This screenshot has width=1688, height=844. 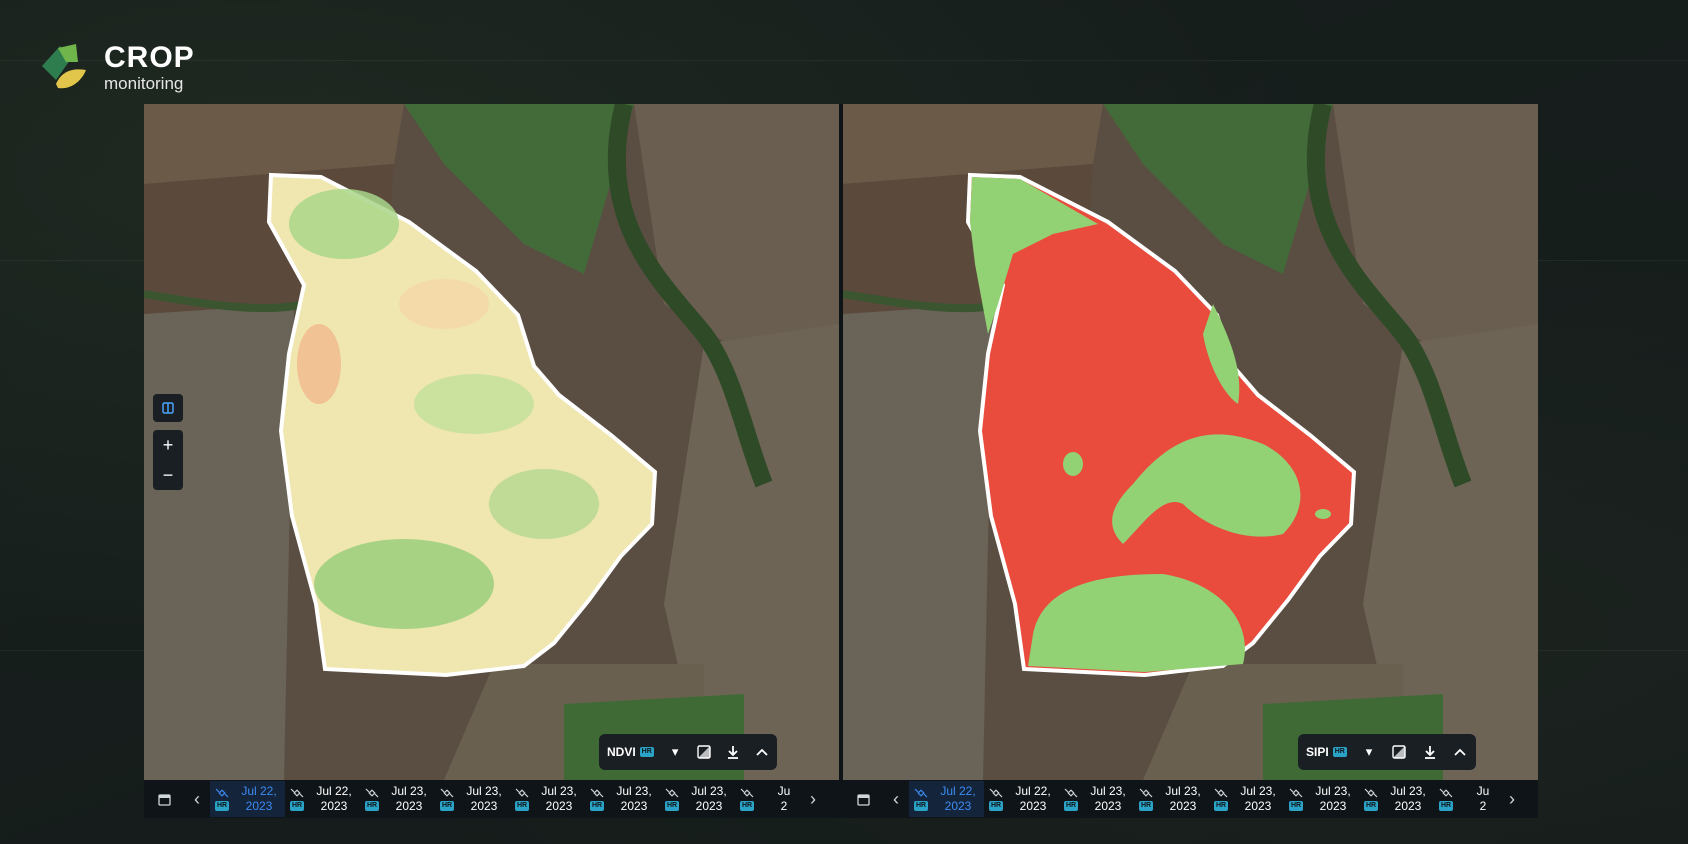 I want to click on logo-subtitle: monitoring, so click(x=144, y=83).